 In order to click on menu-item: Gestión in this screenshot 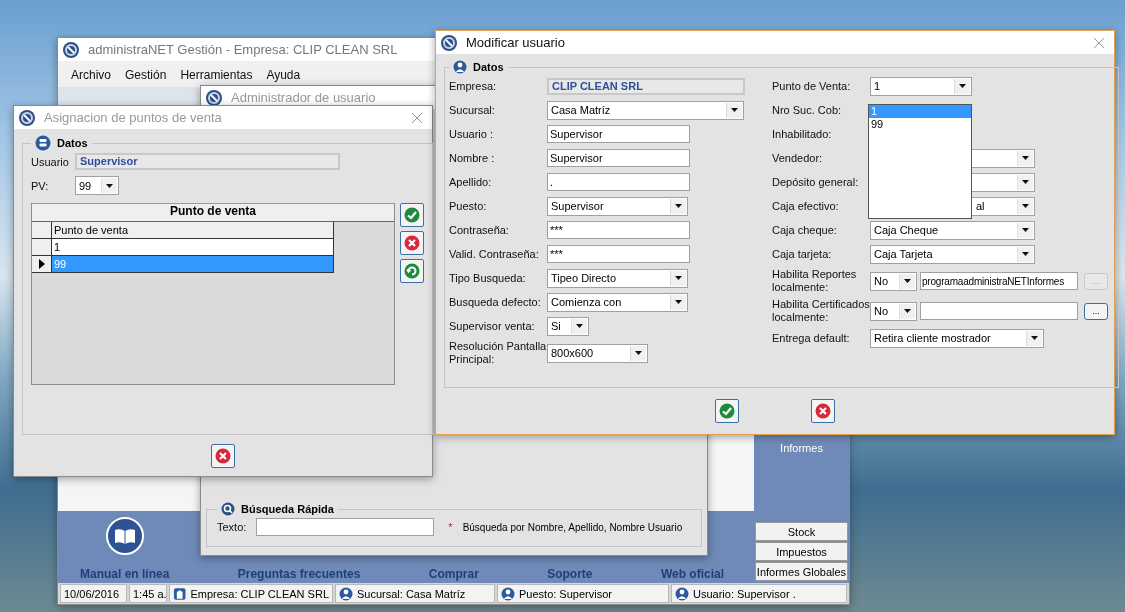, I will do `click(146, 74)`.